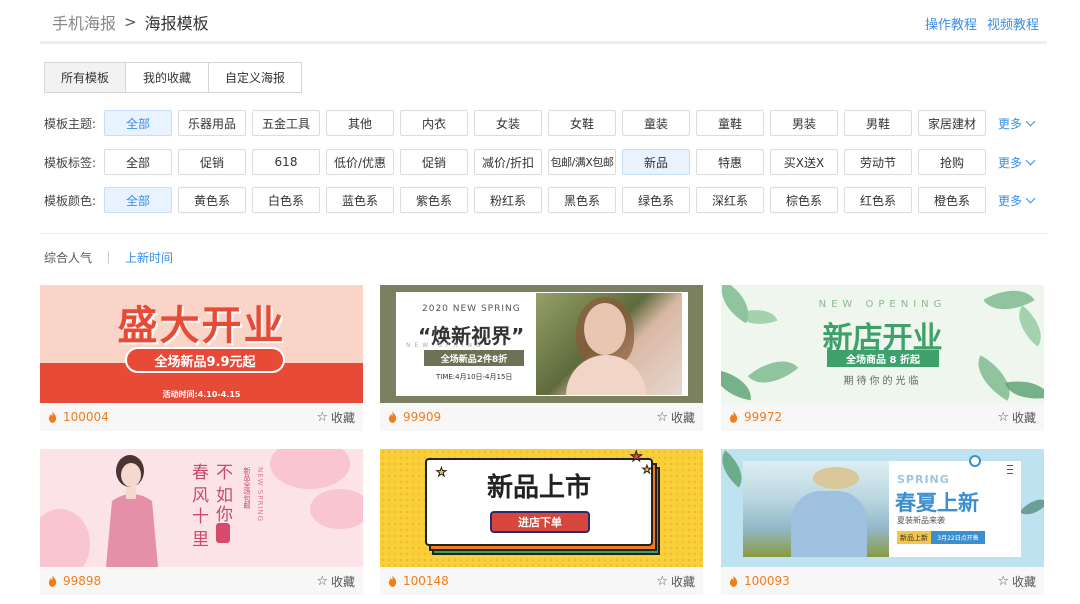  What do you see at coordinates (310, 469) in the screenshot?
I see `blossom-decoration` at bounding box center [310, 469].